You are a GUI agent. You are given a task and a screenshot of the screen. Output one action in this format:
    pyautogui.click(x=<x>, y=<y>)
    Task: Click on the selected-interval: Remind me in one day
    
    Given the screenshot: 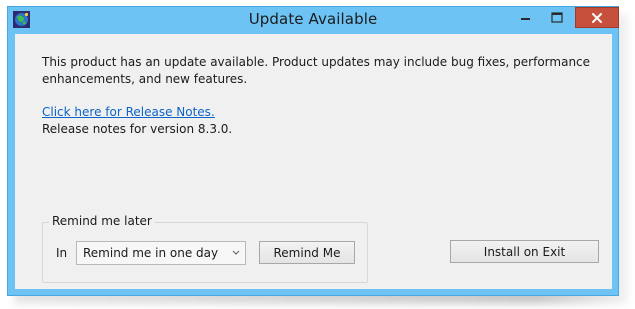 What is the action you would take?
    pyautogui.click(x=151, y=253)
    